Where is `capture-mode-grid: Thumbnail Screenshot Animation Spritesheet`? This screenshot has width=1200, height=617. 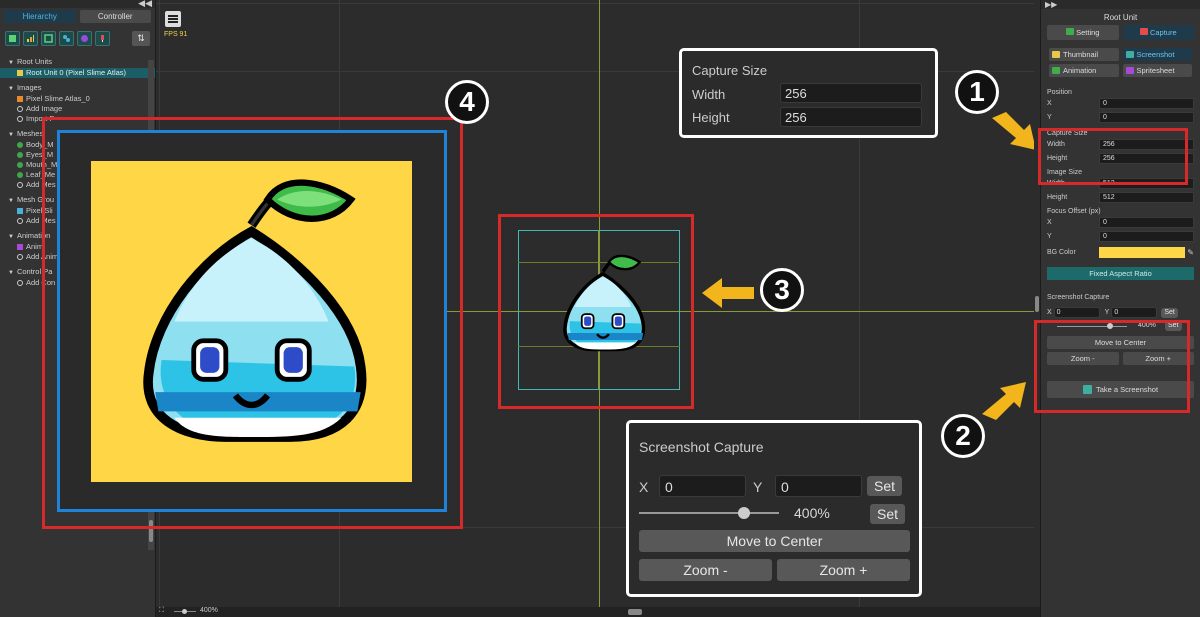 capture-mode-grid: Thumbnail Screenshot Animation Spritesheet is located at coordinates (1120, 62).